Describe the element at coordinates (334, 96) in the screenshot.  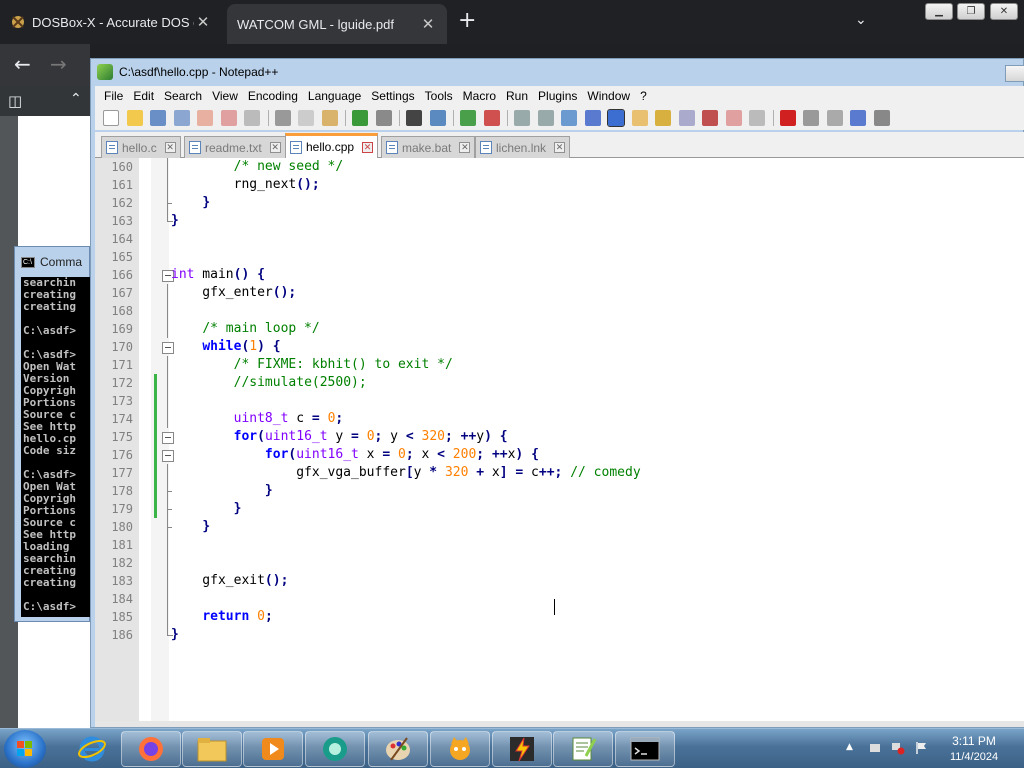
I see `menu-language: Language` at that location.